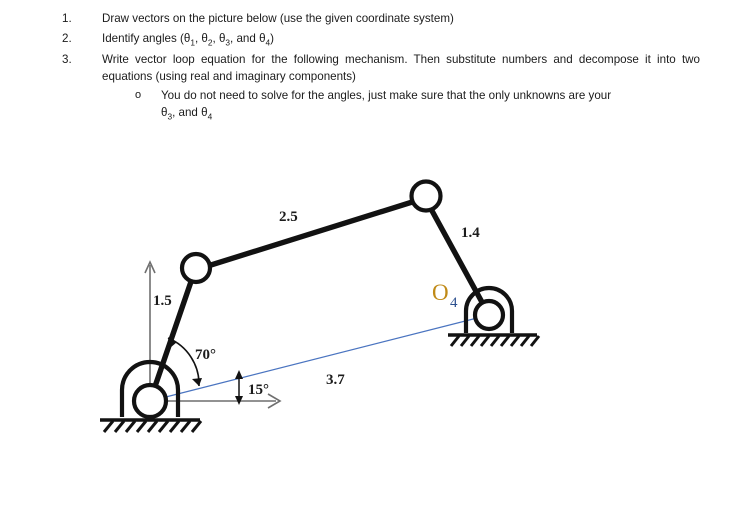 The image size is (756, 521). What do you see at coordinates (440, 292) in the screenshot?
I see `label-pivot-O4: O` at bounding box center [440, 292].